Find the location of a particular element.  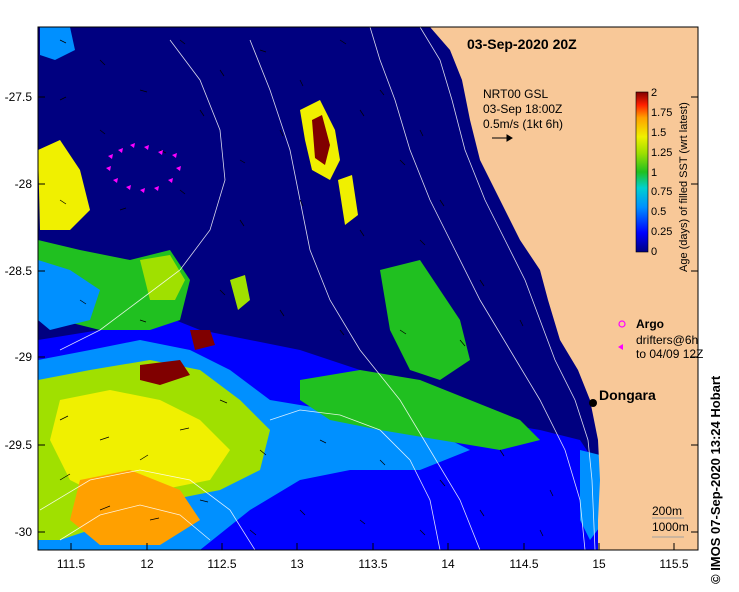

colorbar-tick: 1.5 is located at coordinates (659, 133).